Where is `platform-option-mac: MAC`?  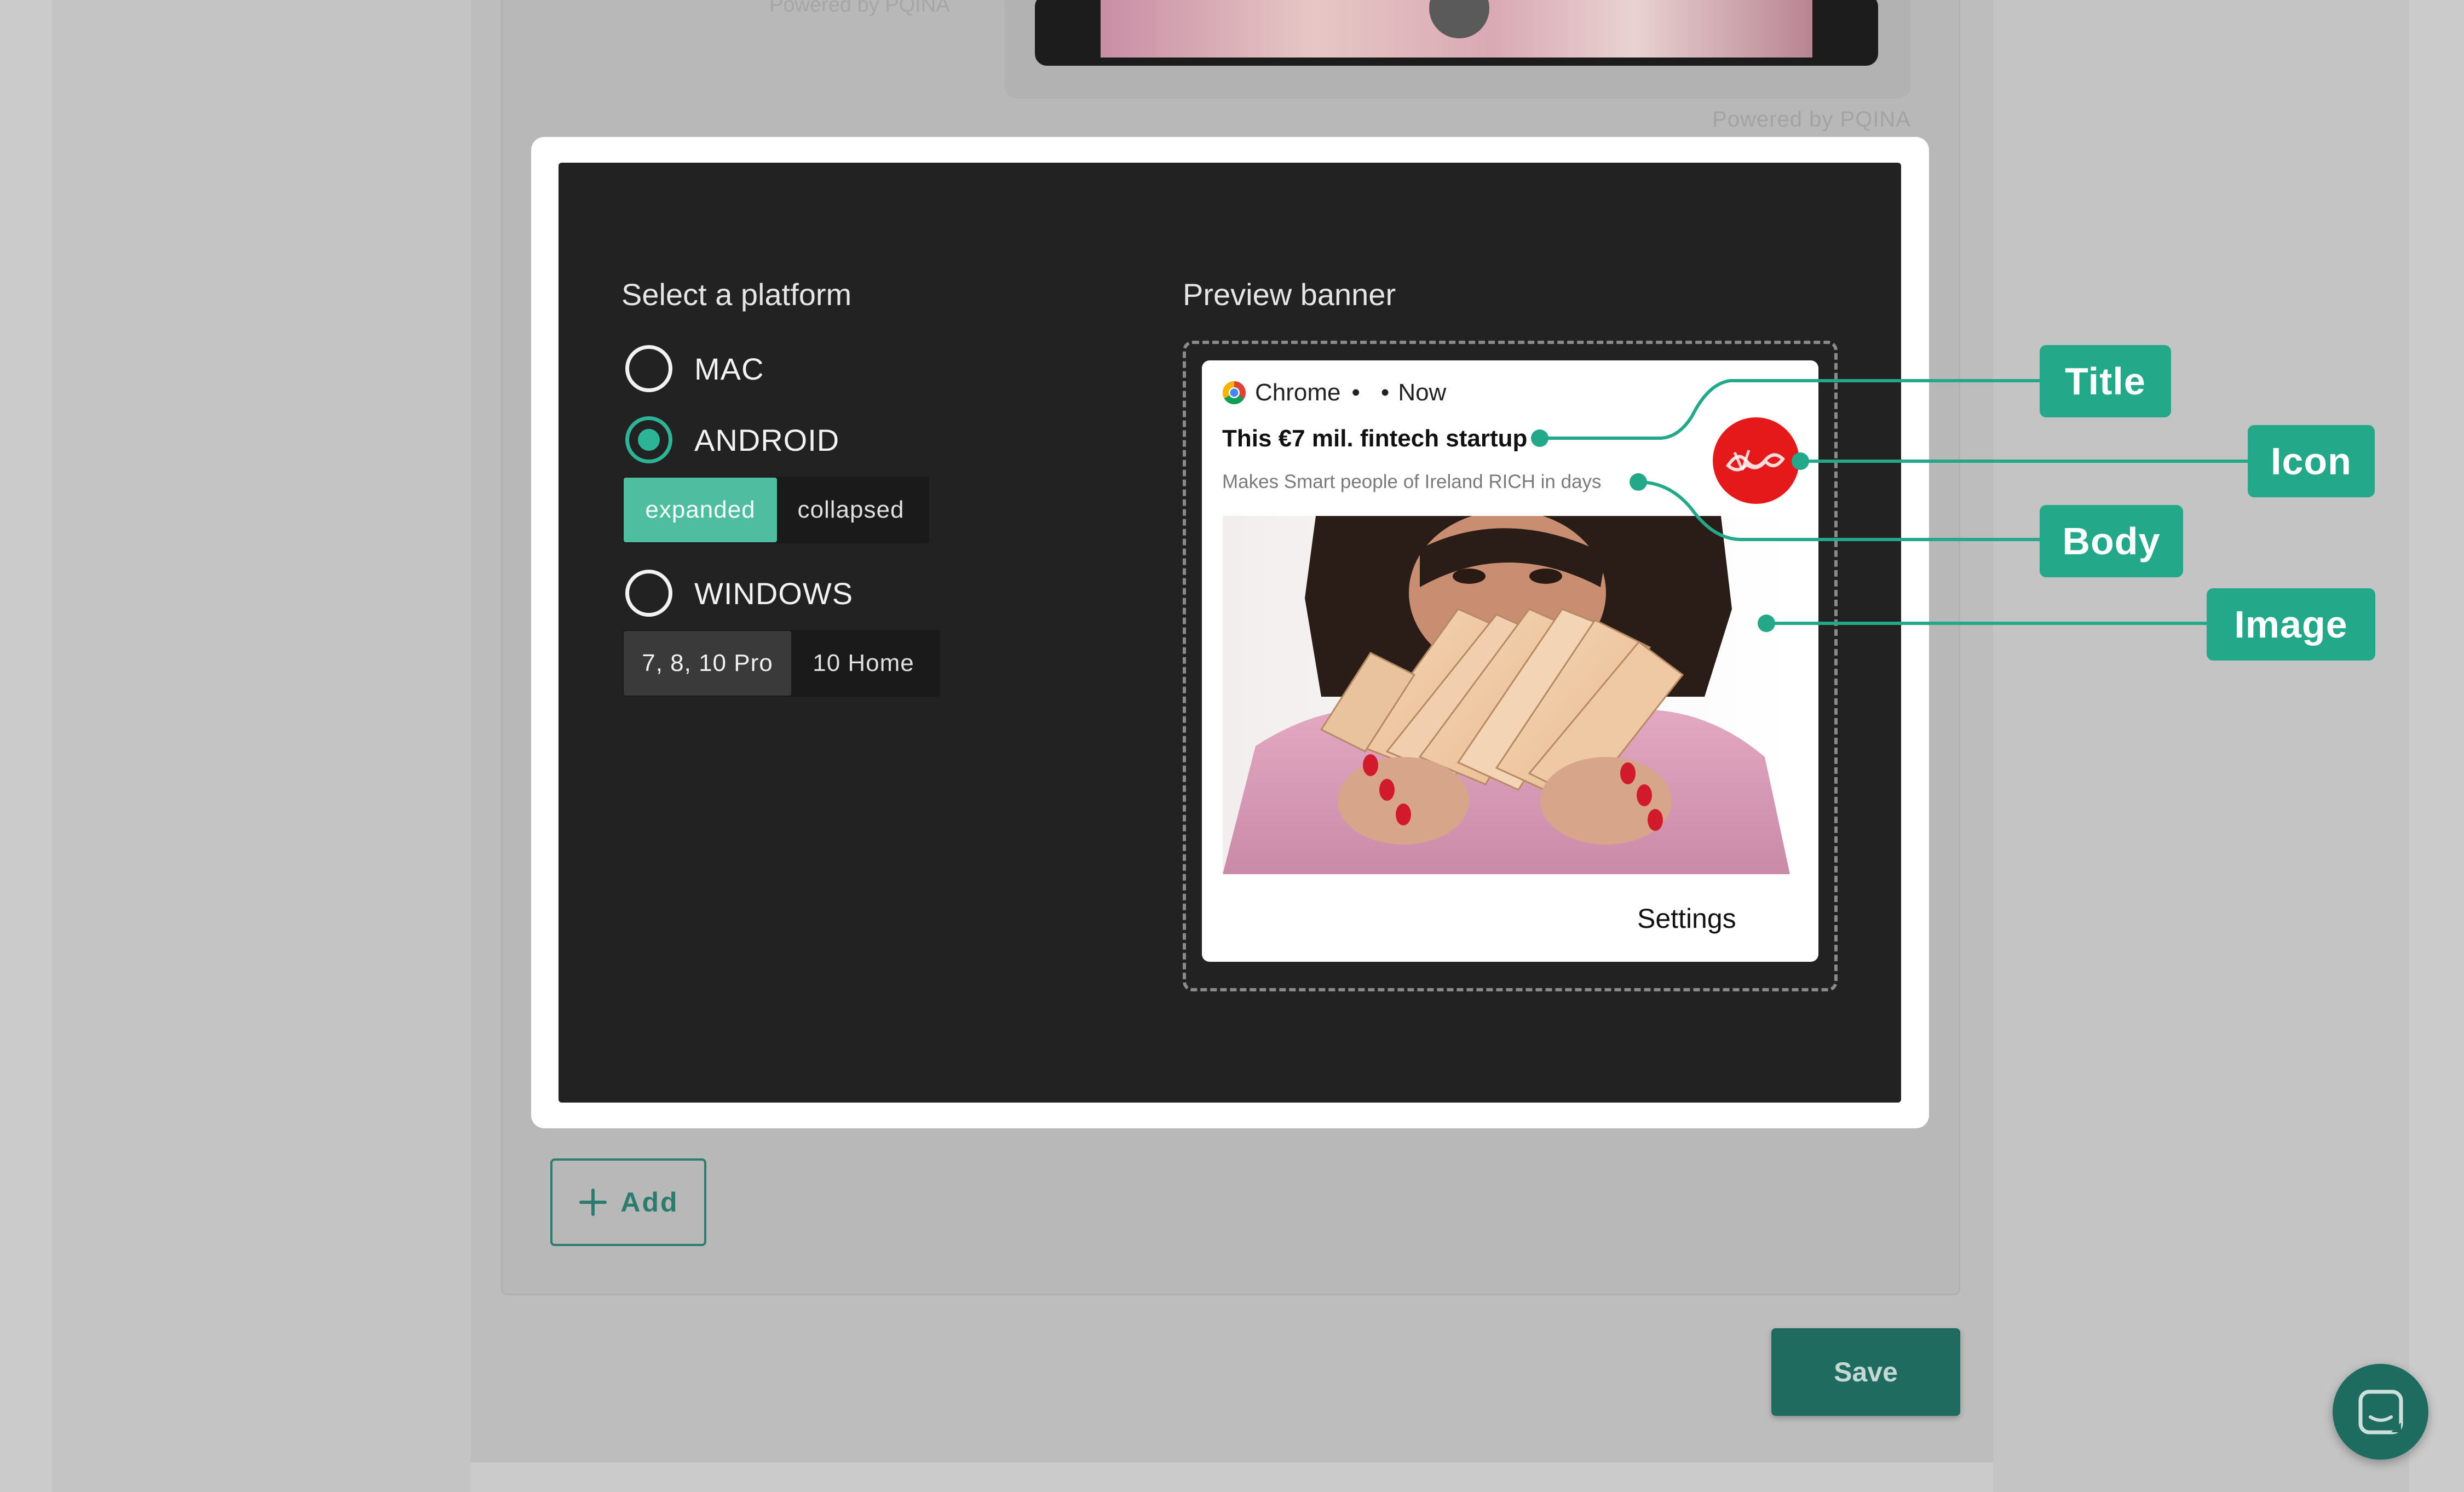
platform-option-mac: MAC is located at coordinates (694, 369).